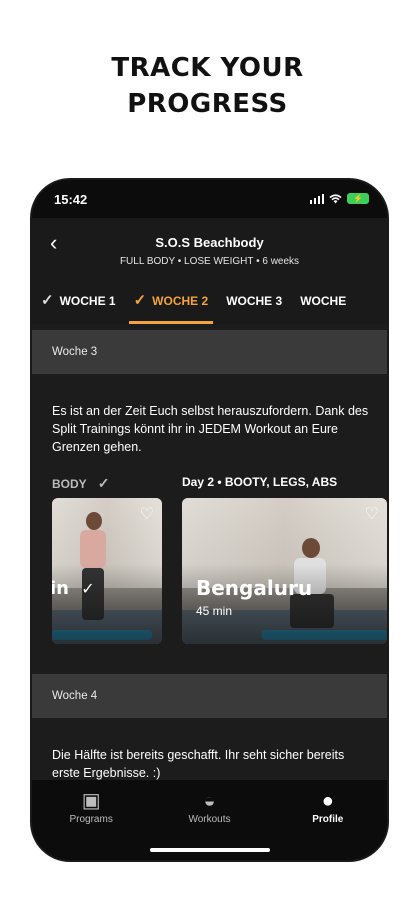  Describe the element at coordinates (260, 482) in the screenshot. I see `day-2-header: Day 2 • BOOTY, LEGS, ABS` at that location.